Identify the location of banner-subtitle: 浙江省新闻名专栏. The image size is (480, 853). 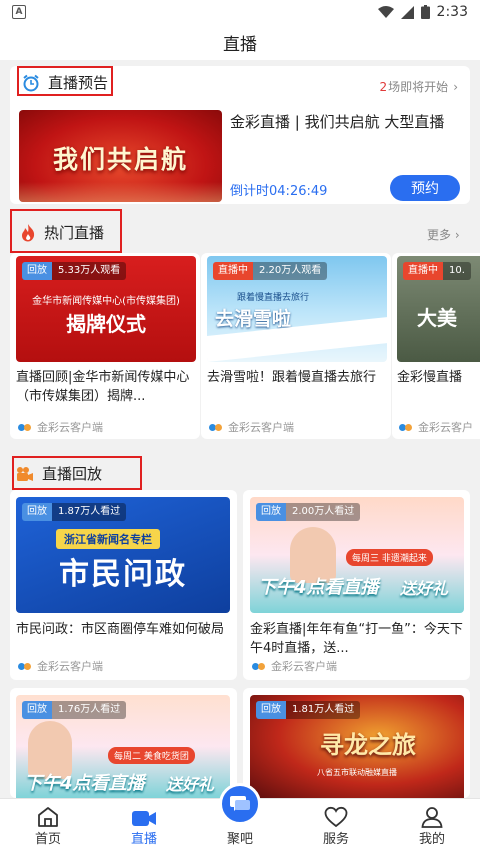
(108, 539).